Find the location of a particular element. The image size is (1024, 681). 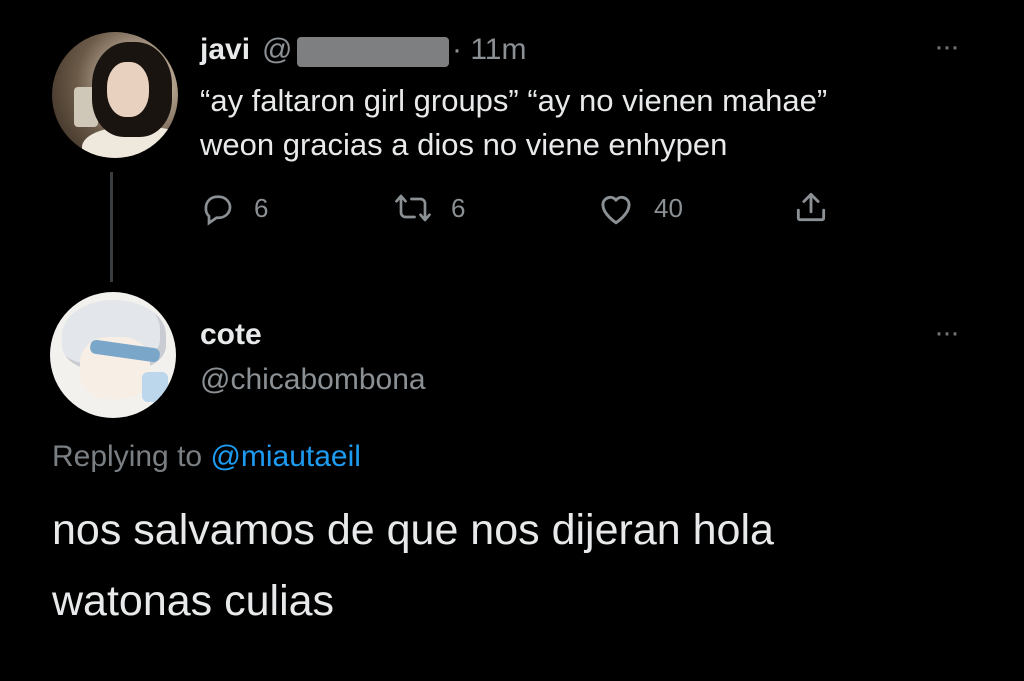

reply-text-line-2: watonas culias is located at coordinates (193, 601).